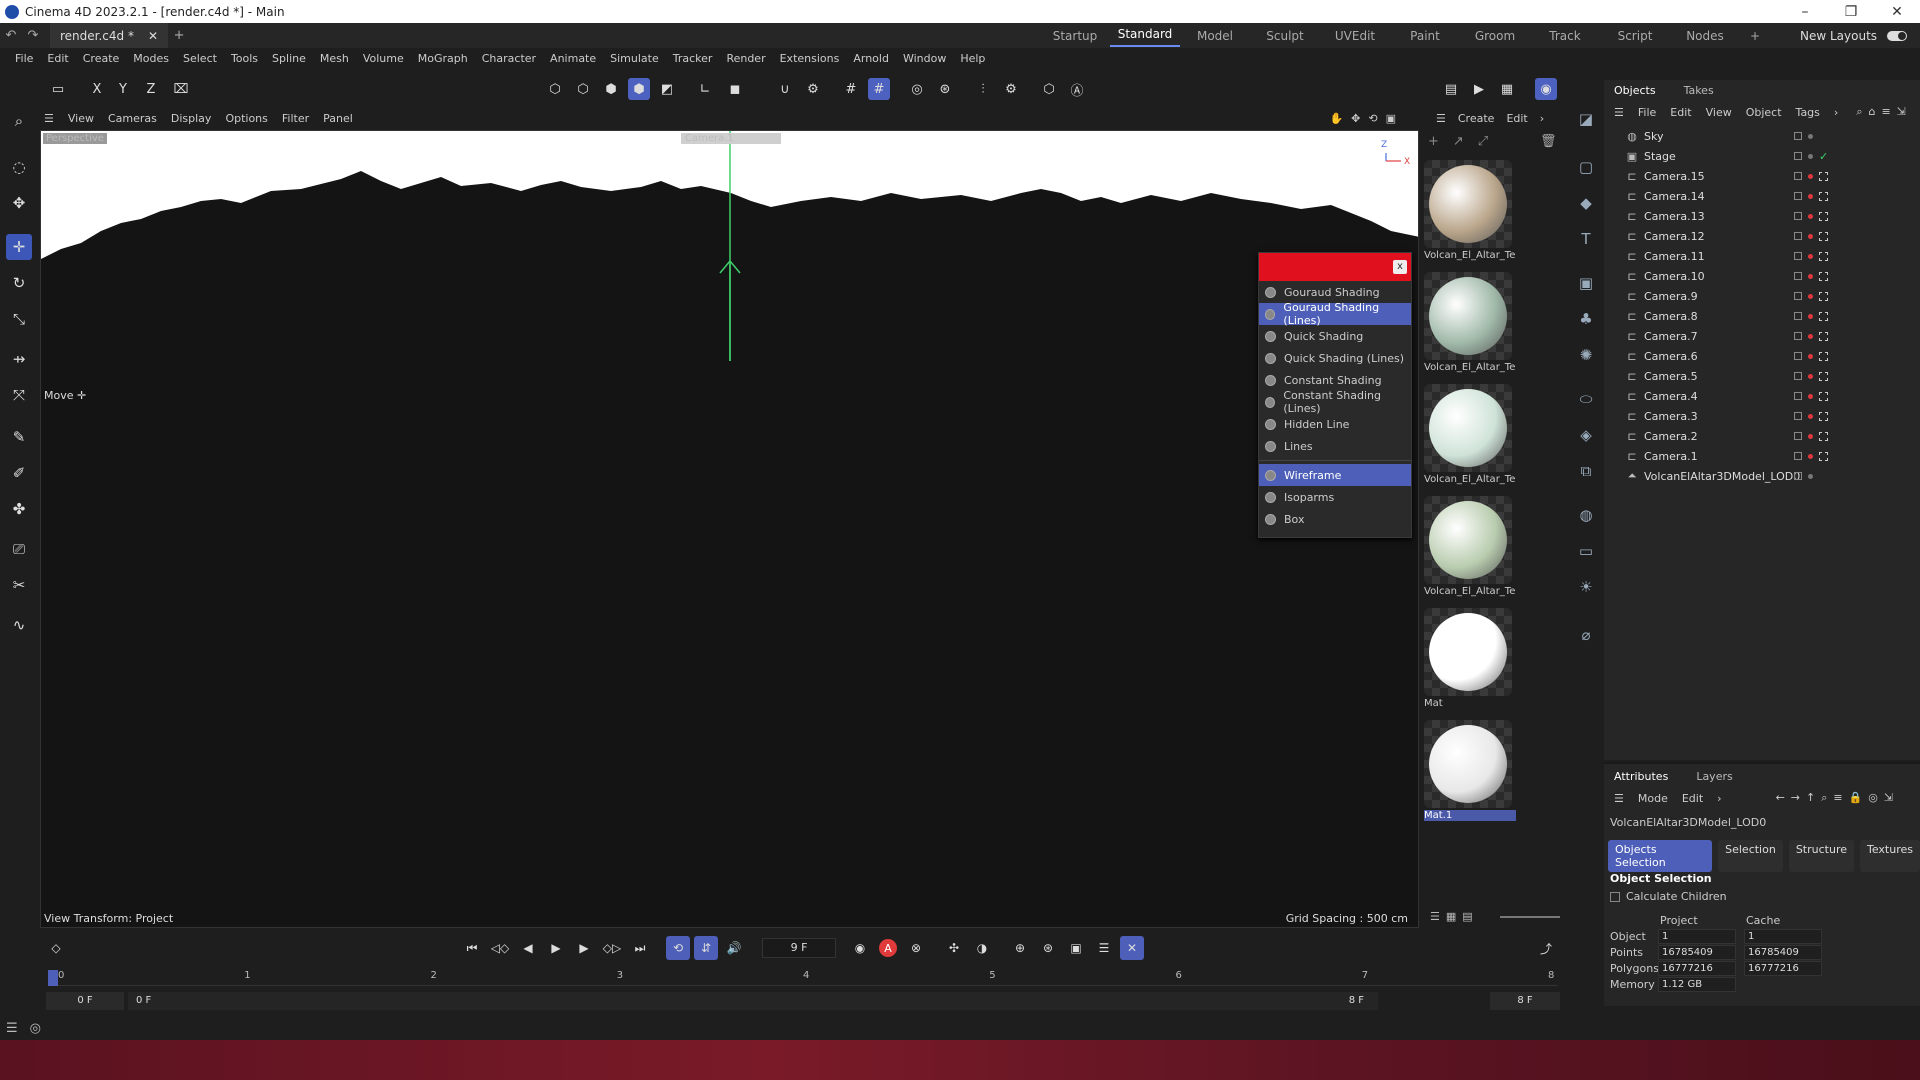 Image resolution: width=1920 pixels, height=1080 pixels. I want to click on model-mode-icon: ⬢, so click(639, 89).